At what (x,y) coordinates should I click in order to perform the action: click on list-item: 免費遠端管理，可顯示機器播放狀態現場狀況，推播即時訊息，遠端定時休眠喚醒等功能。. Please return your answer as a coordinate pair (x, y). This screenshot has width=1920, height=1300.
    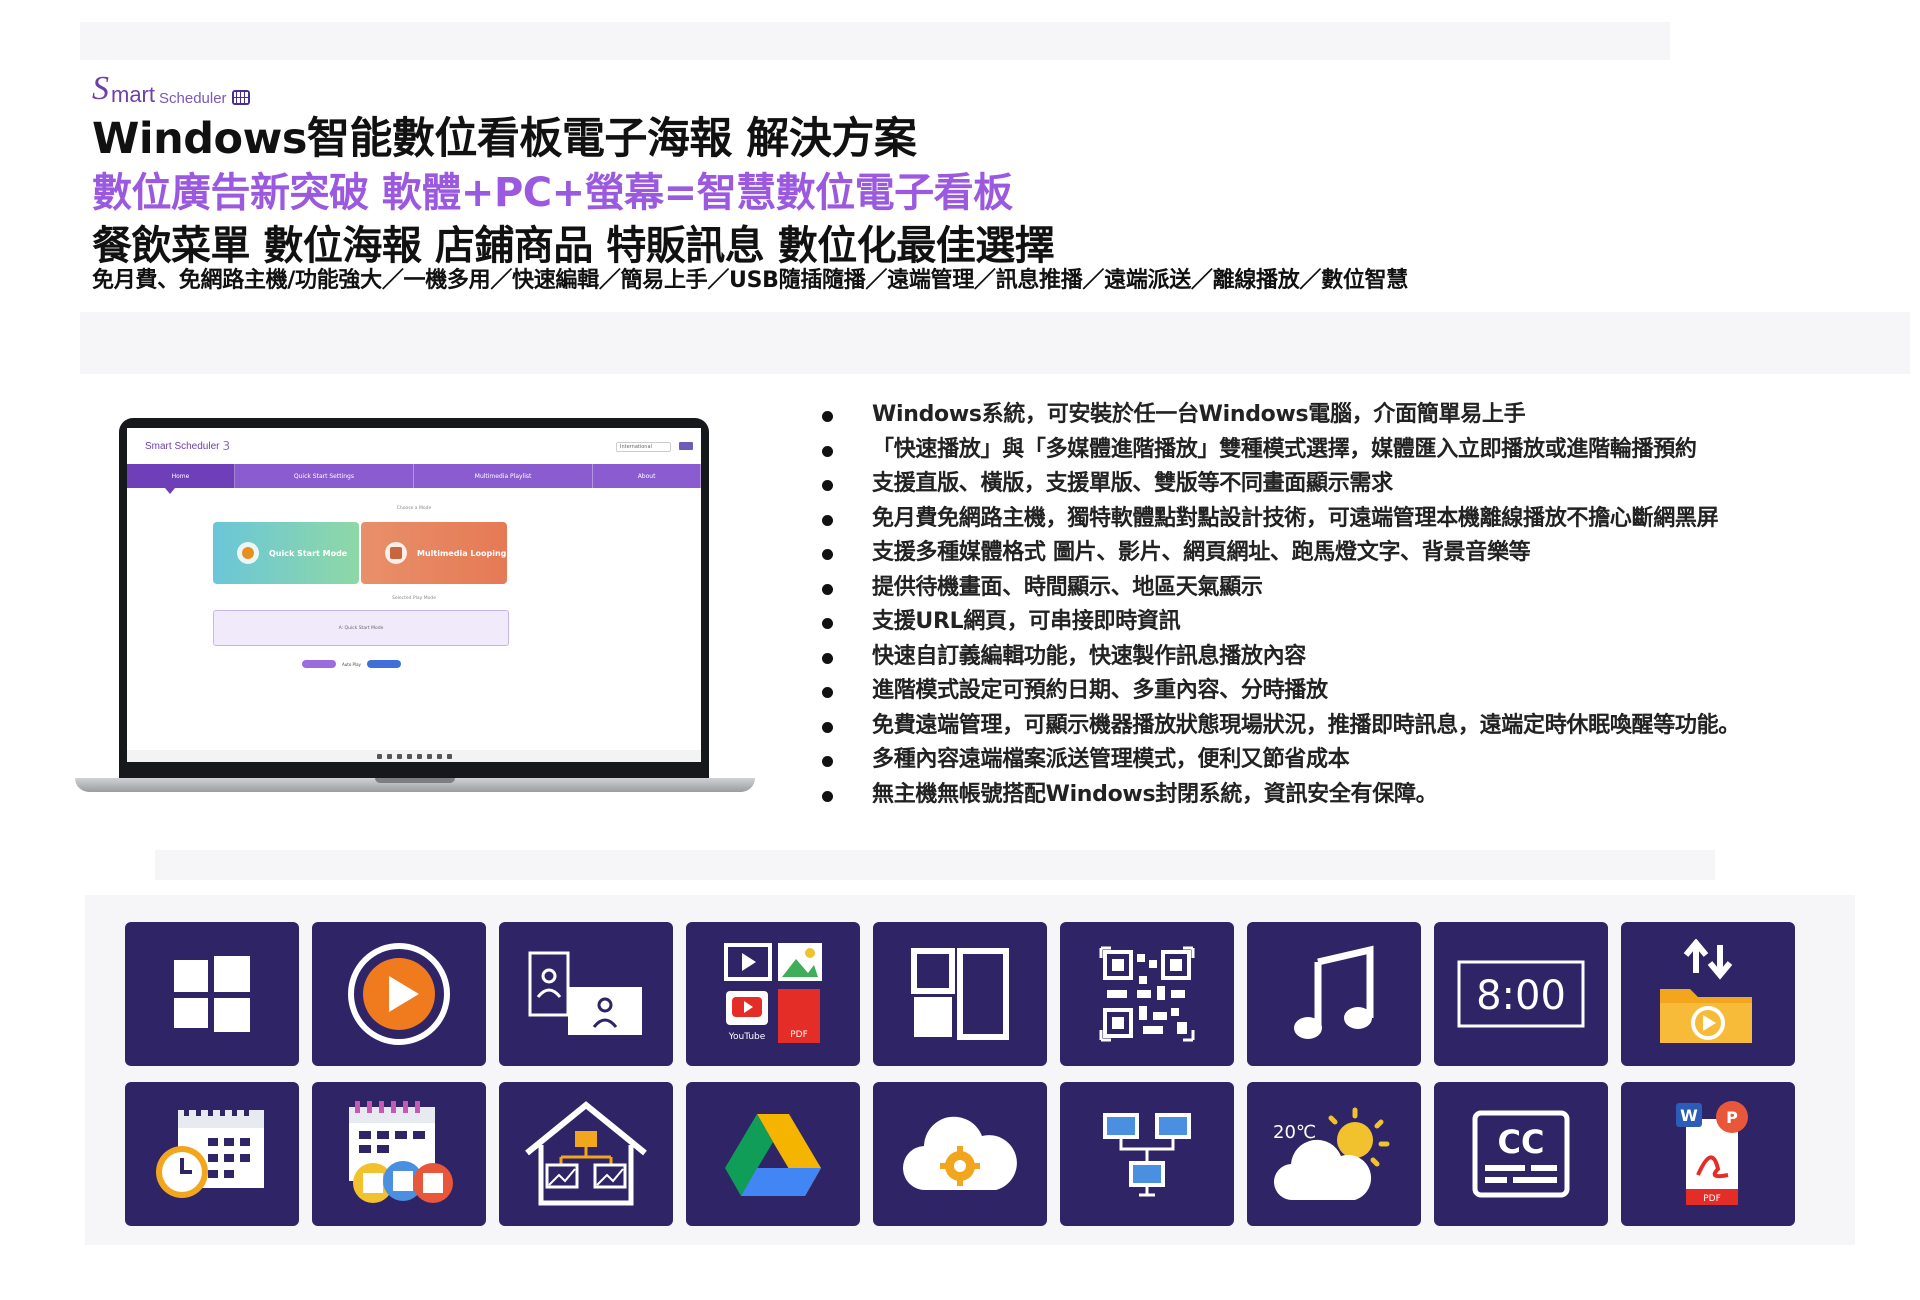
    Looking at the image, I should click on (1281, 726).